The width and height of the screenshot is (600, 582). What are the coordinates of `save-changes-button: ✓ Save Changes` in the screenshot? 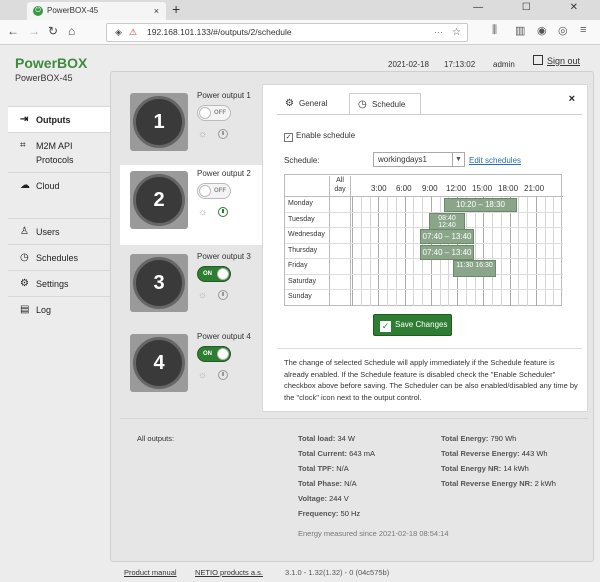 It's located at (412, 325).